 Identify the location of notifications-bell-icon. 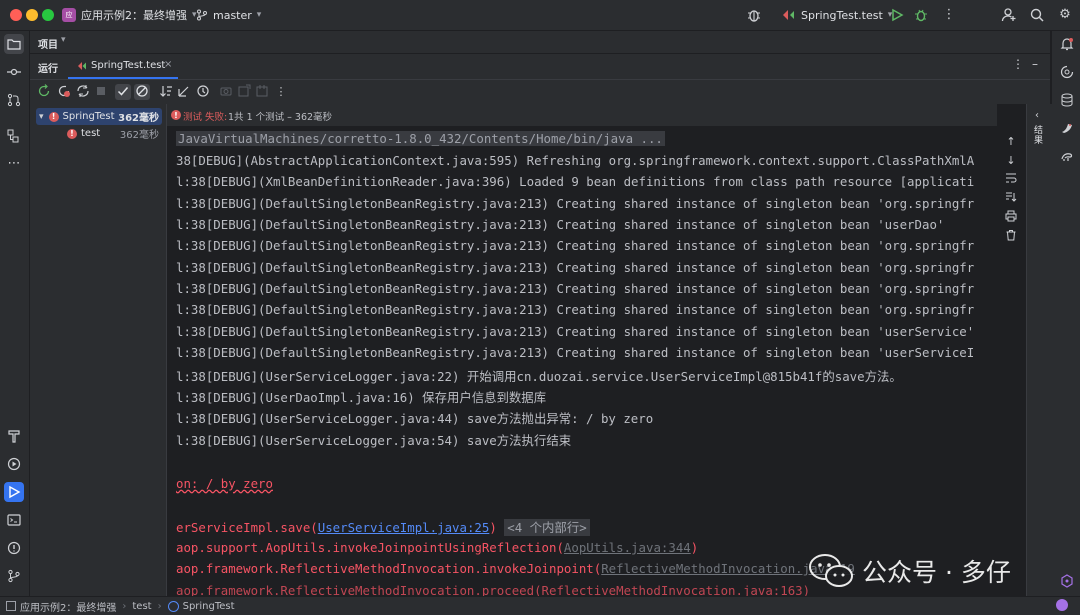
(1067, 44).